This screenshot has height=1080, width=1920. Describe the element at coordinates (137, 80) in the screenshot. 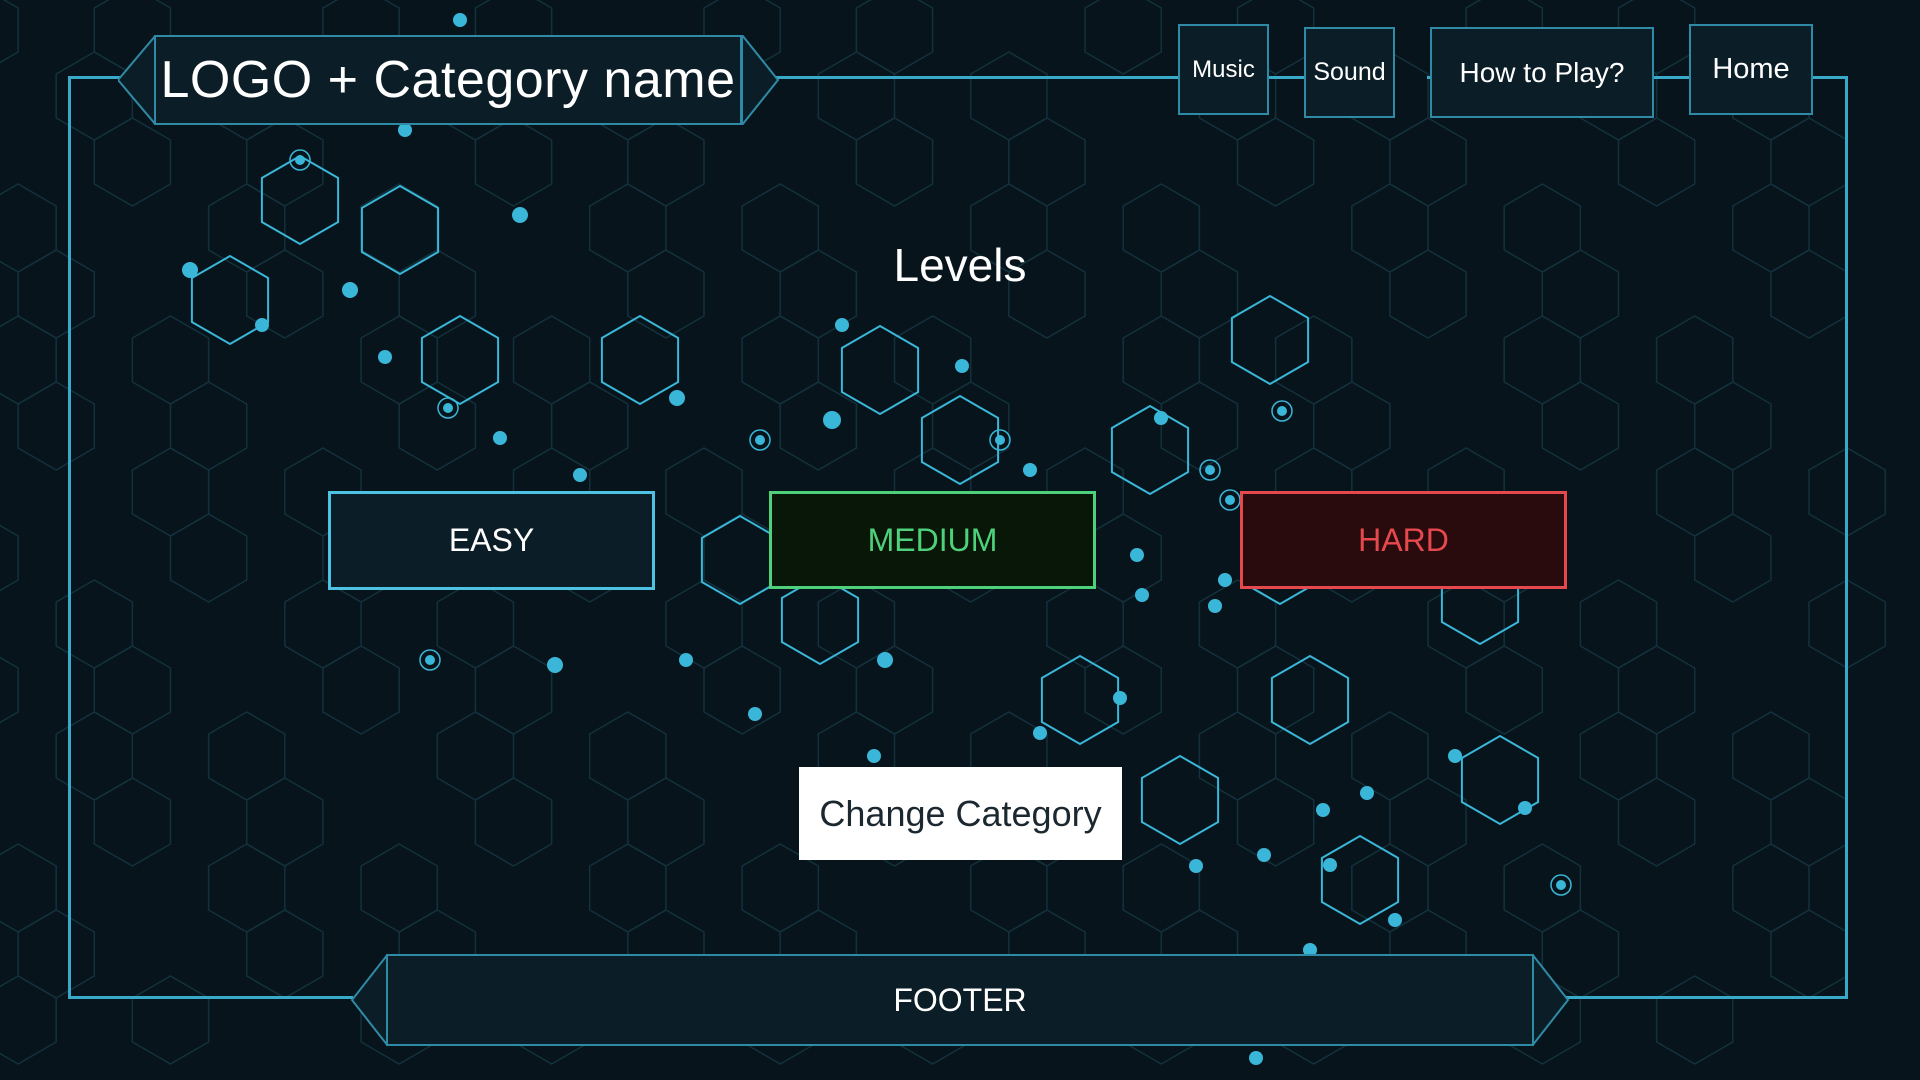

I see `header-left-cap` at that location.